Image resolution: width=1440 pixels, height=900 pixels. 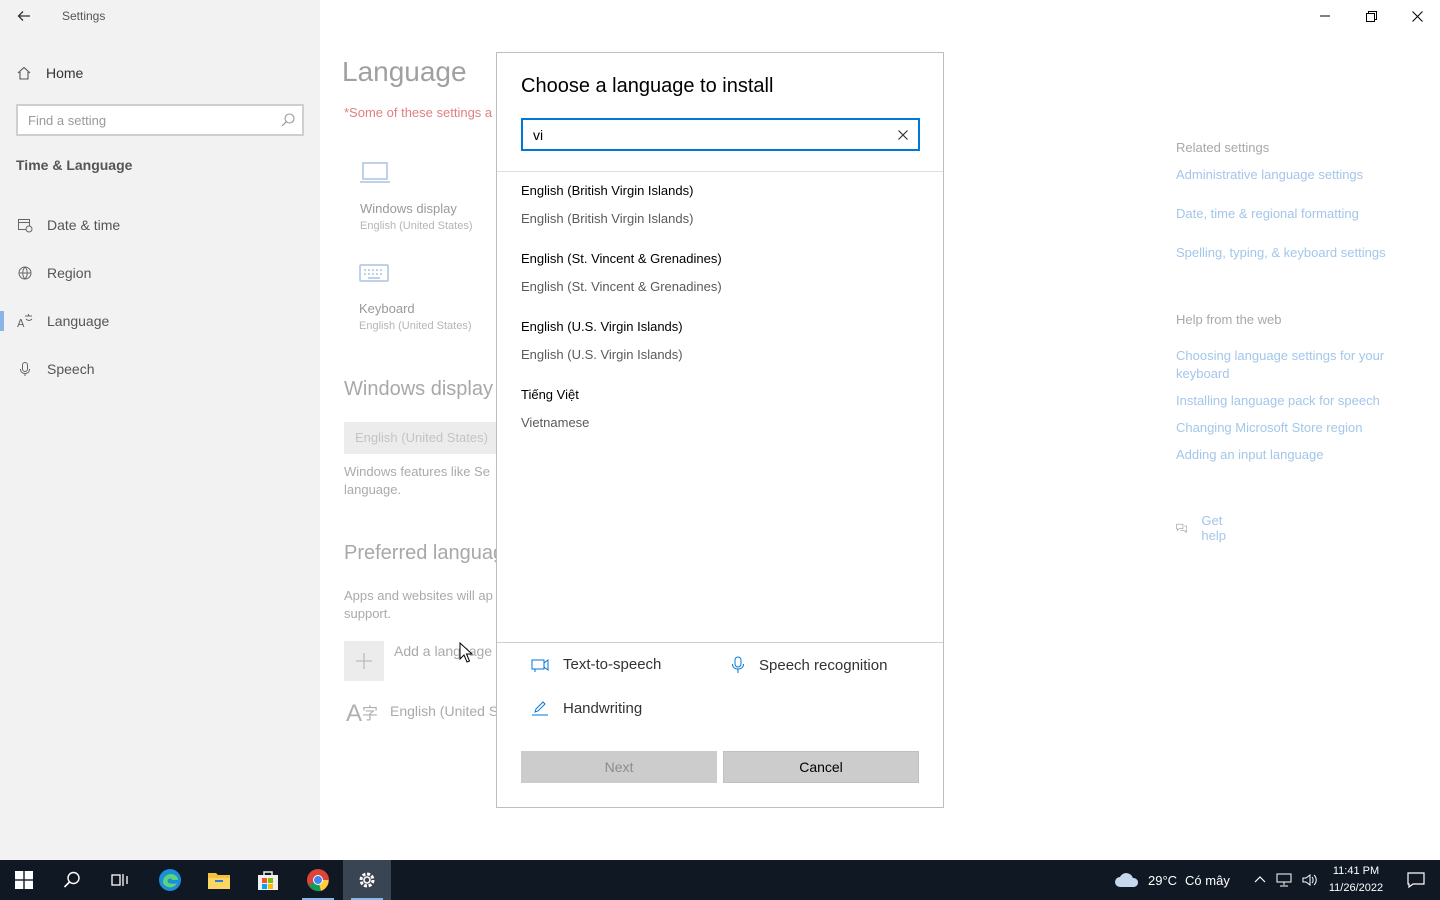 I want to click on back-arrow-icon, so click(x=23, y=16).